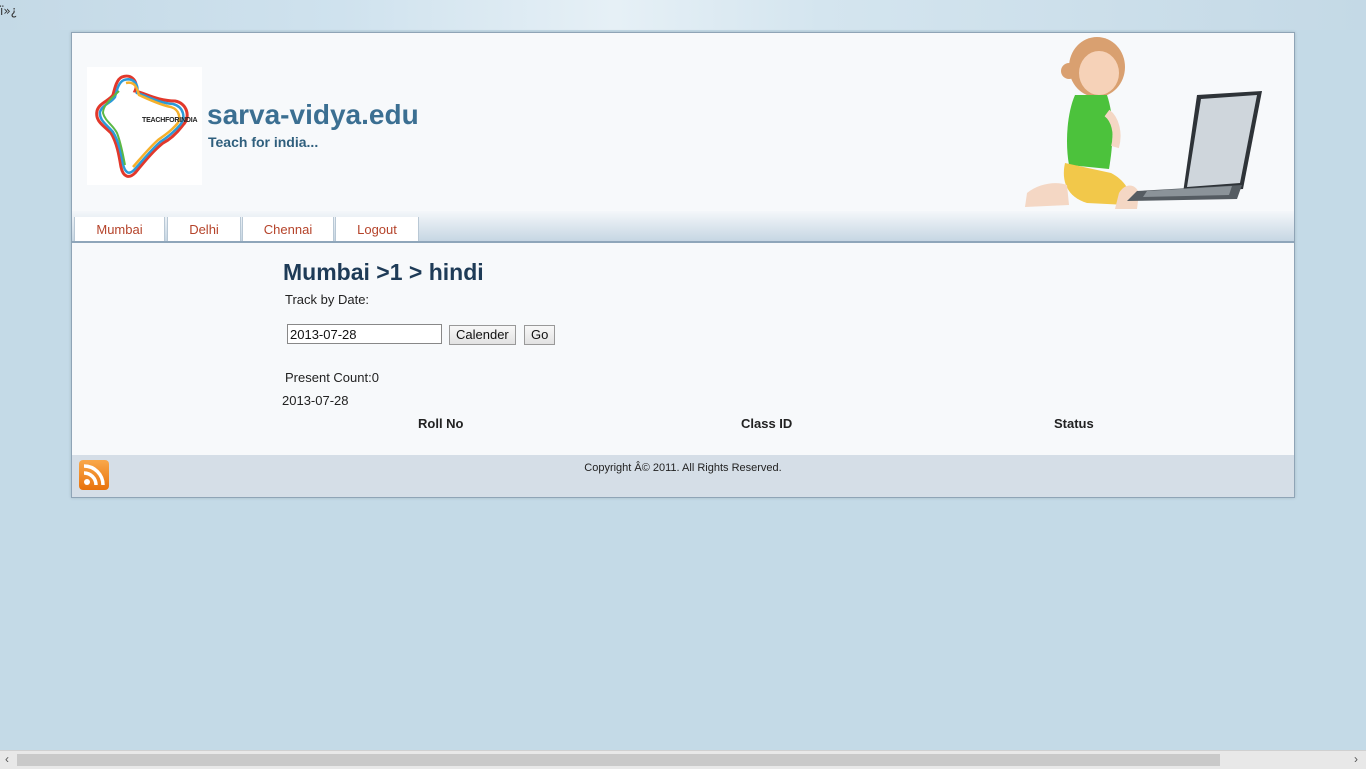 This screenshot has height=769, width=1366. What do you see at coordinates (327, 299) in the screenshot?
I see `track-by-date-label: Track by Date:` at bounding box center [327, 299].